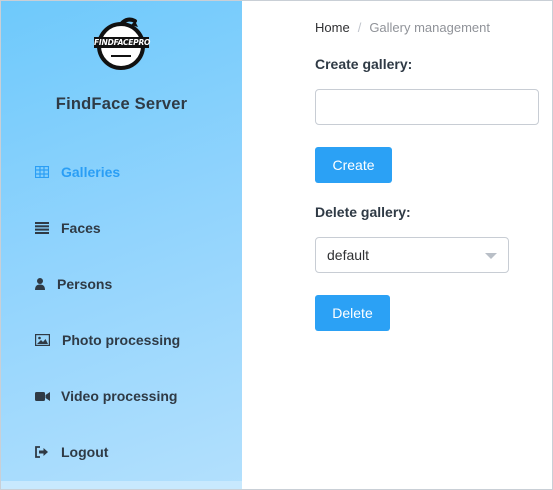 The width and height of the screenshot is (553, 490). I want to click on gallery-select-value: default, so click(348, 255).